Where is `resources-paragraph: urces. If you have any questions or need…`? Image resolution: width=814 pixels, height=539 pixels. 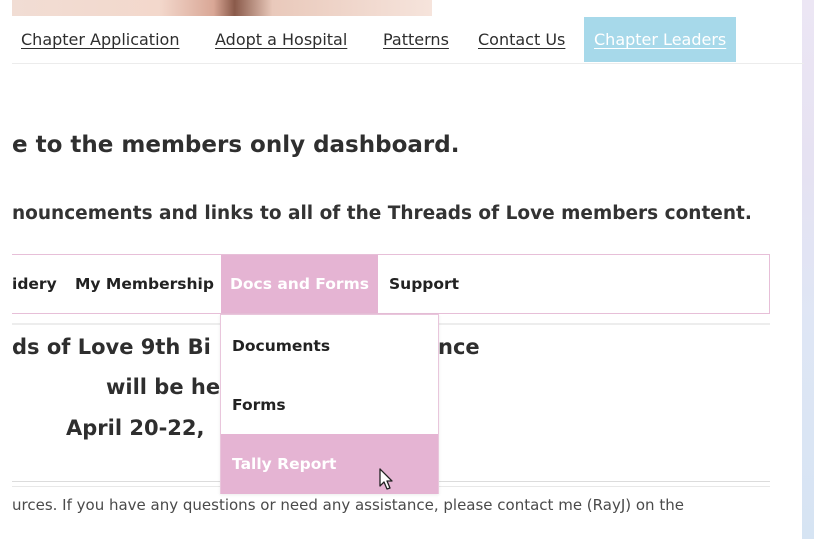 resources-paragraph: urces. If you have any questions or need… is located at coordinates (348, 505).